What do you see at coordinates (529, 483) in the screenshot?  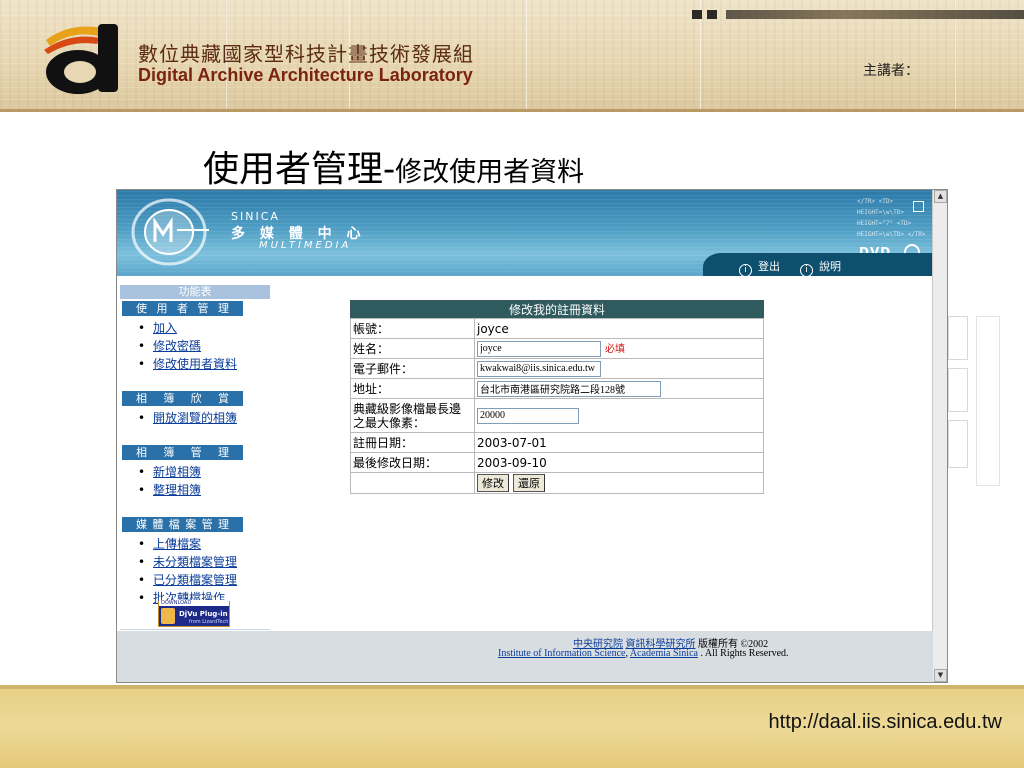 I see `reset-button: 還原` at bounding box center [529, 483].